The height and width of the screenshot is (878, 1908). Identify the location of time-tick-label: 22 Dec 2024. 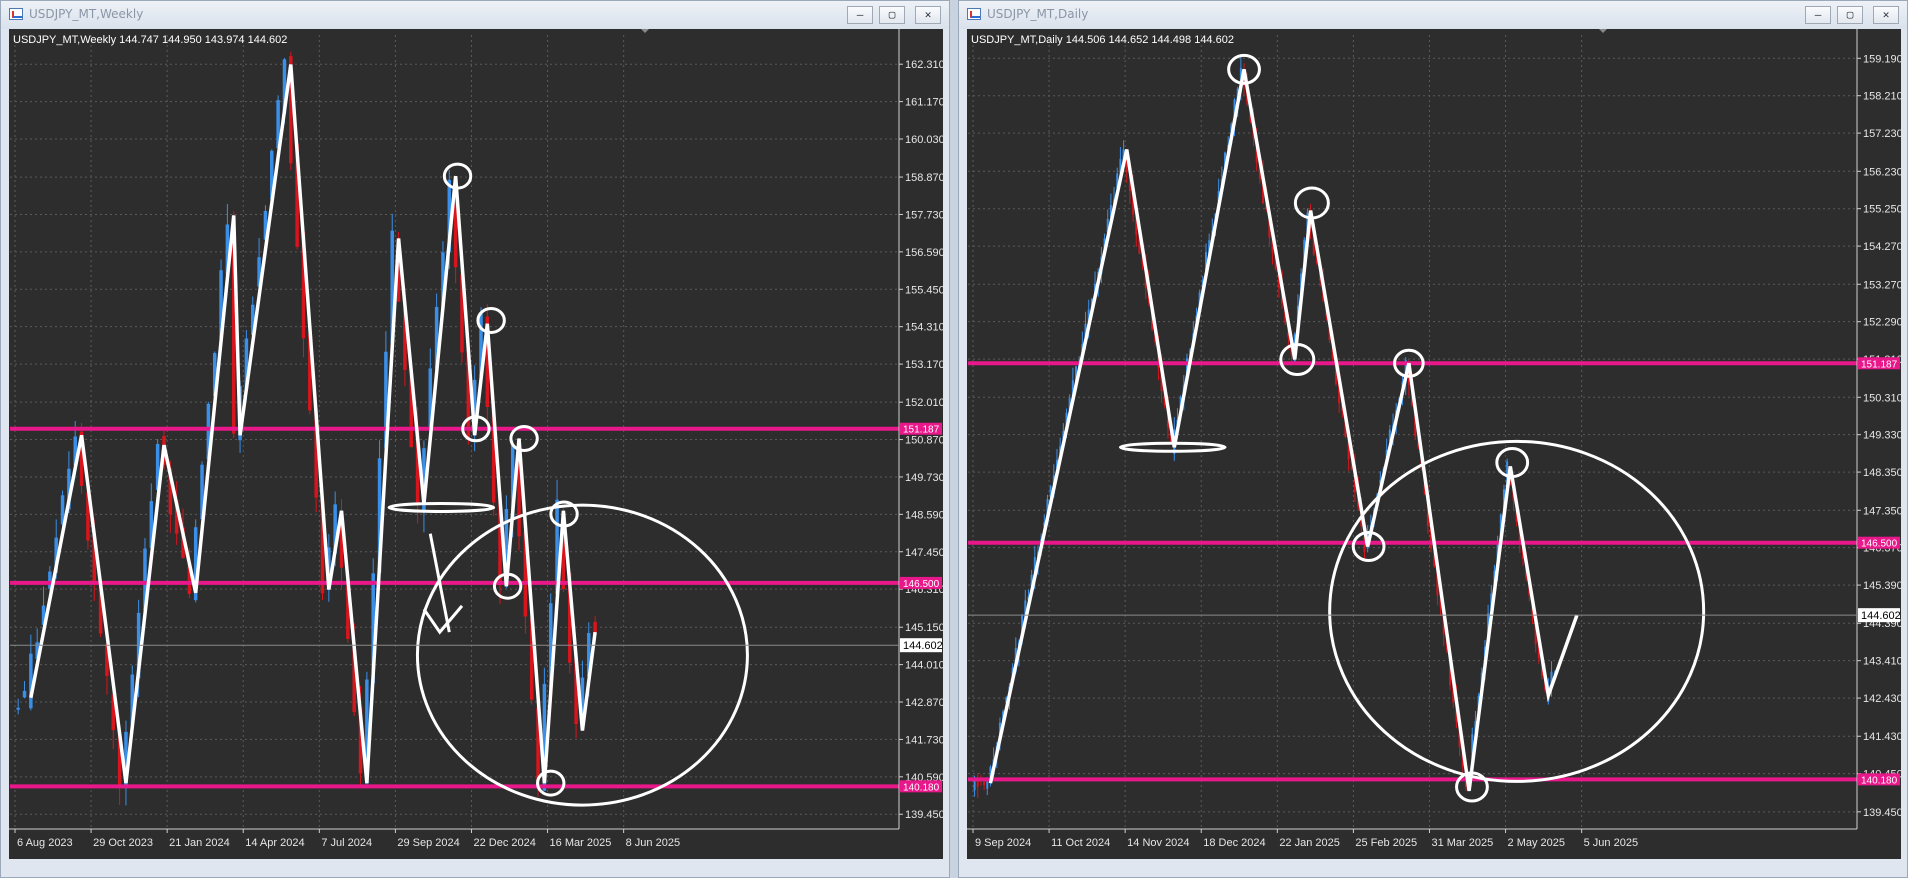
(504, 843).